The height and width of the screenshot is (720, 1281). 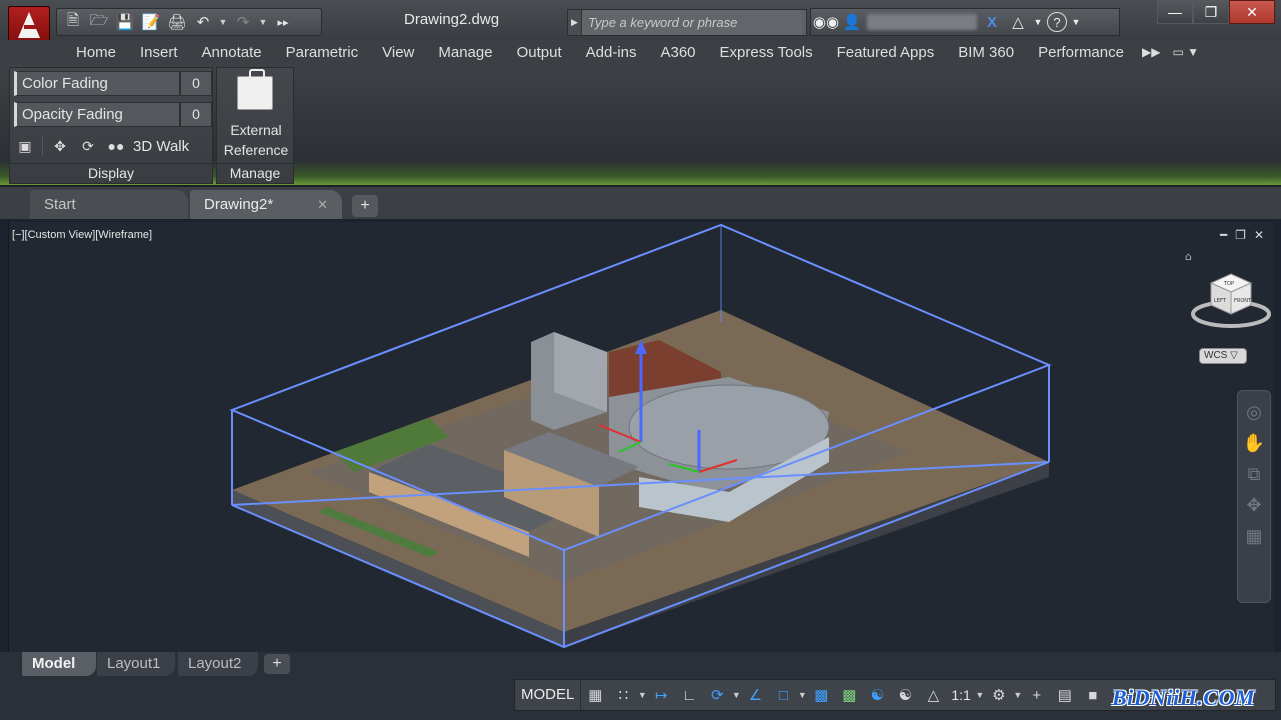 What do you see at coordinates (661, 695) in the screenshot?
I see `infer-constraints-icon: ↦` at bounding box center [661, 695].